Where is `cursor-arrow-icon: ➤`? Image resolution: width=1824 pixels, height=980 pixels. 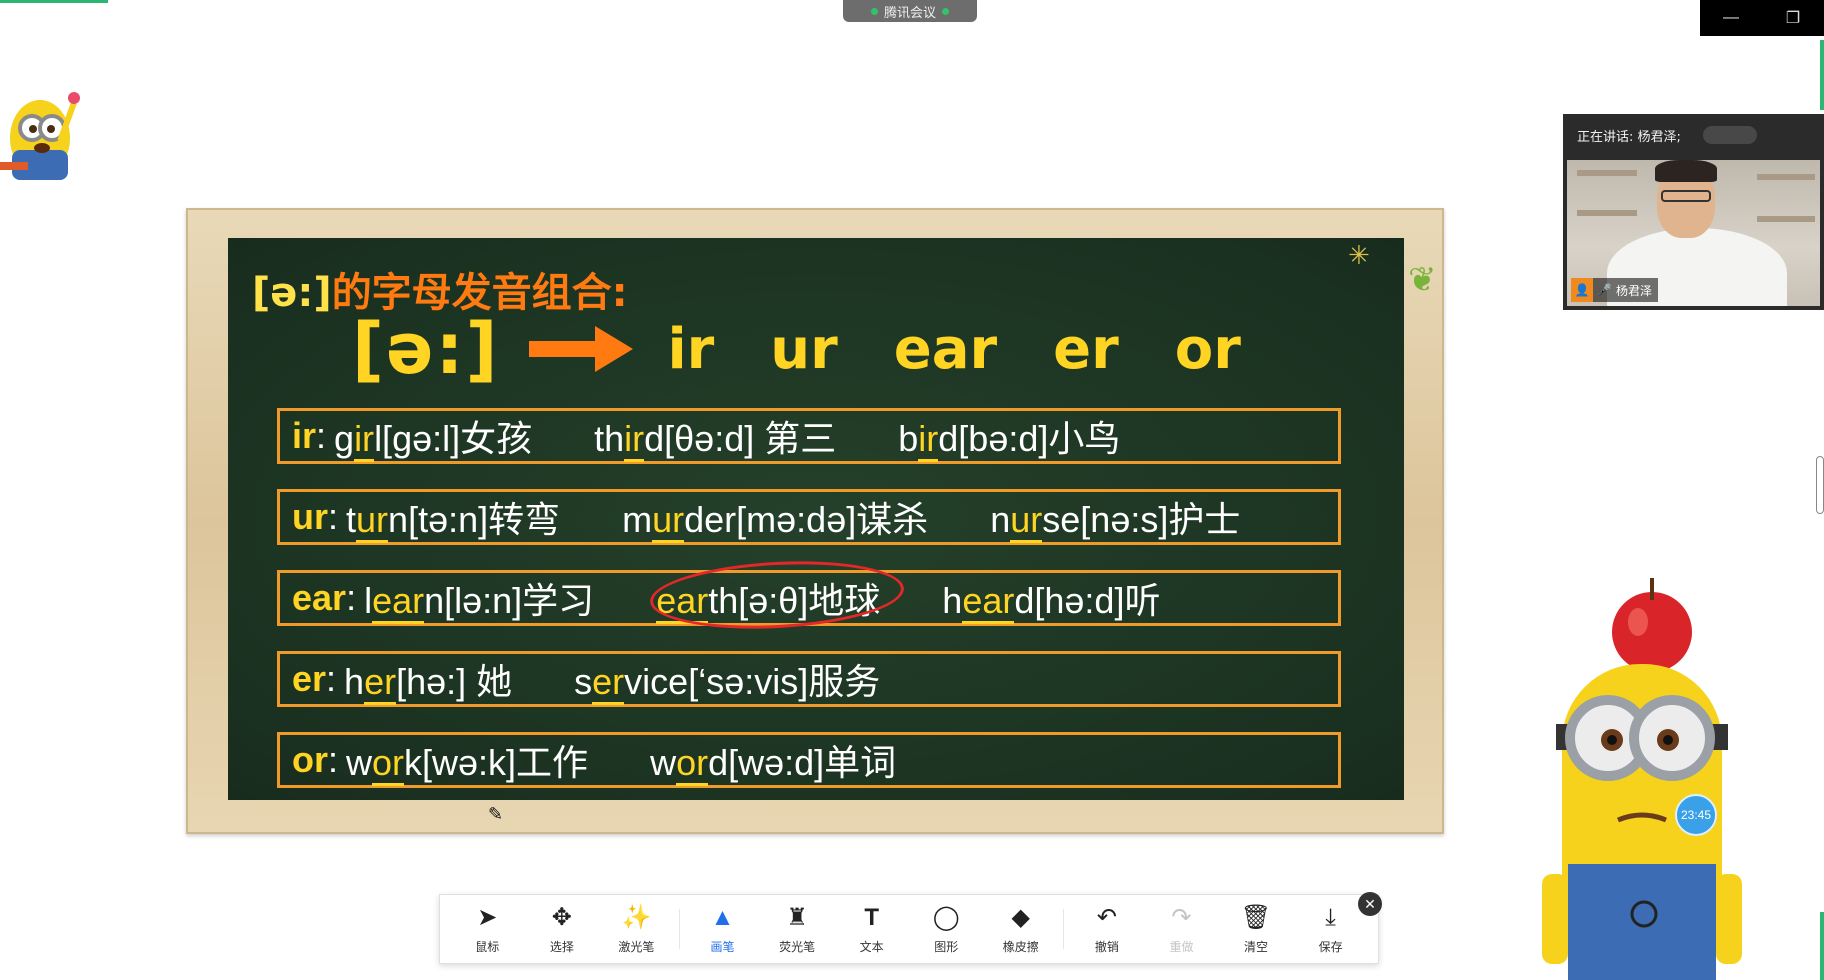
cursor-arrow-icon: ➤ is located at coordinates (487, 917).